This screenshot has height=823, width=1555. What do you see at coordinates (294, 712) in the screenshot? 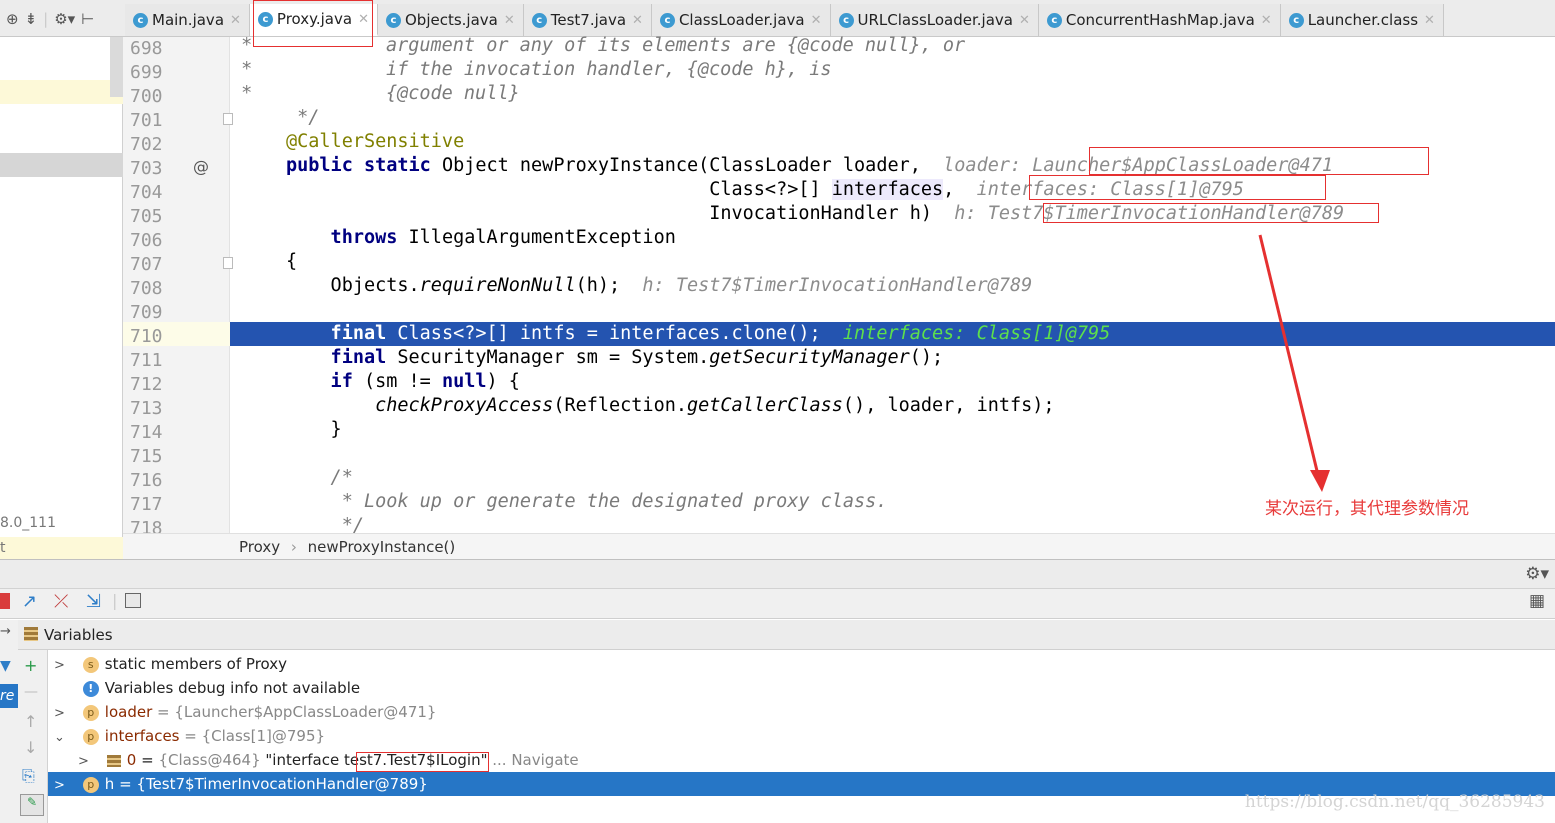
I see `variable-value: = {Launcher$AppClassLoader@471}` at bounding box center [294, 712].